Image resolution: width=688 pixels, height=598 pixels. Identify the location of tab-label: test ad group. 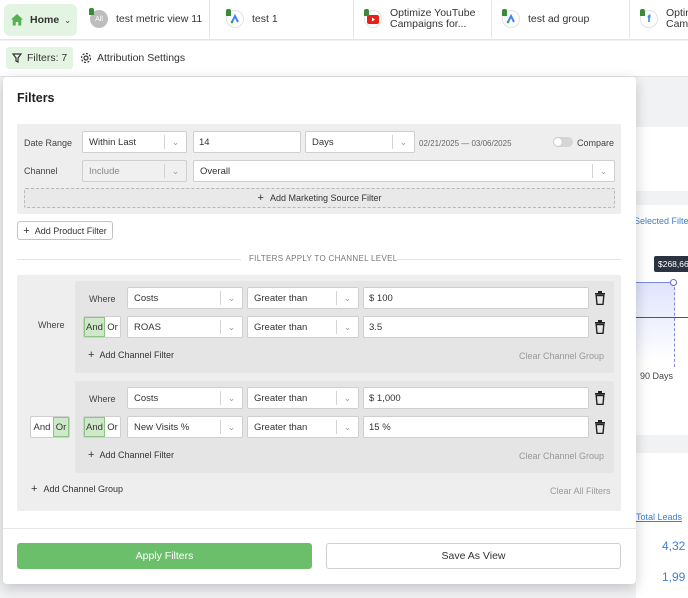
(559, 19).